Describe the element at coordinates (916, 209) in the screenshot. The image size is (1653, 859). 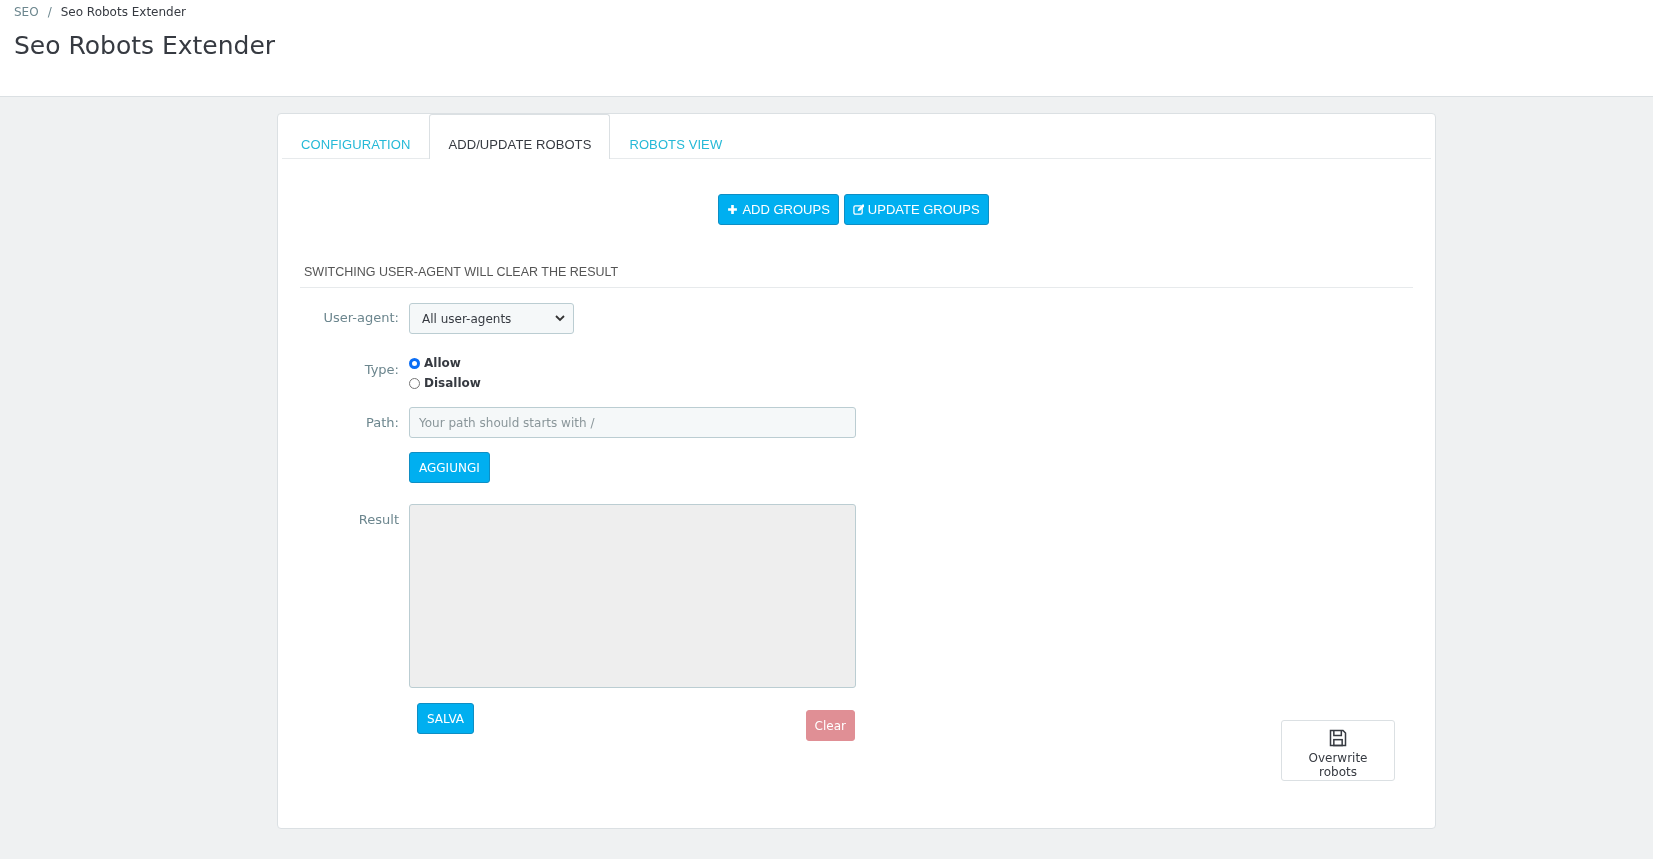
I see `update-groups-button: UPDATE GROUPS` at that location.